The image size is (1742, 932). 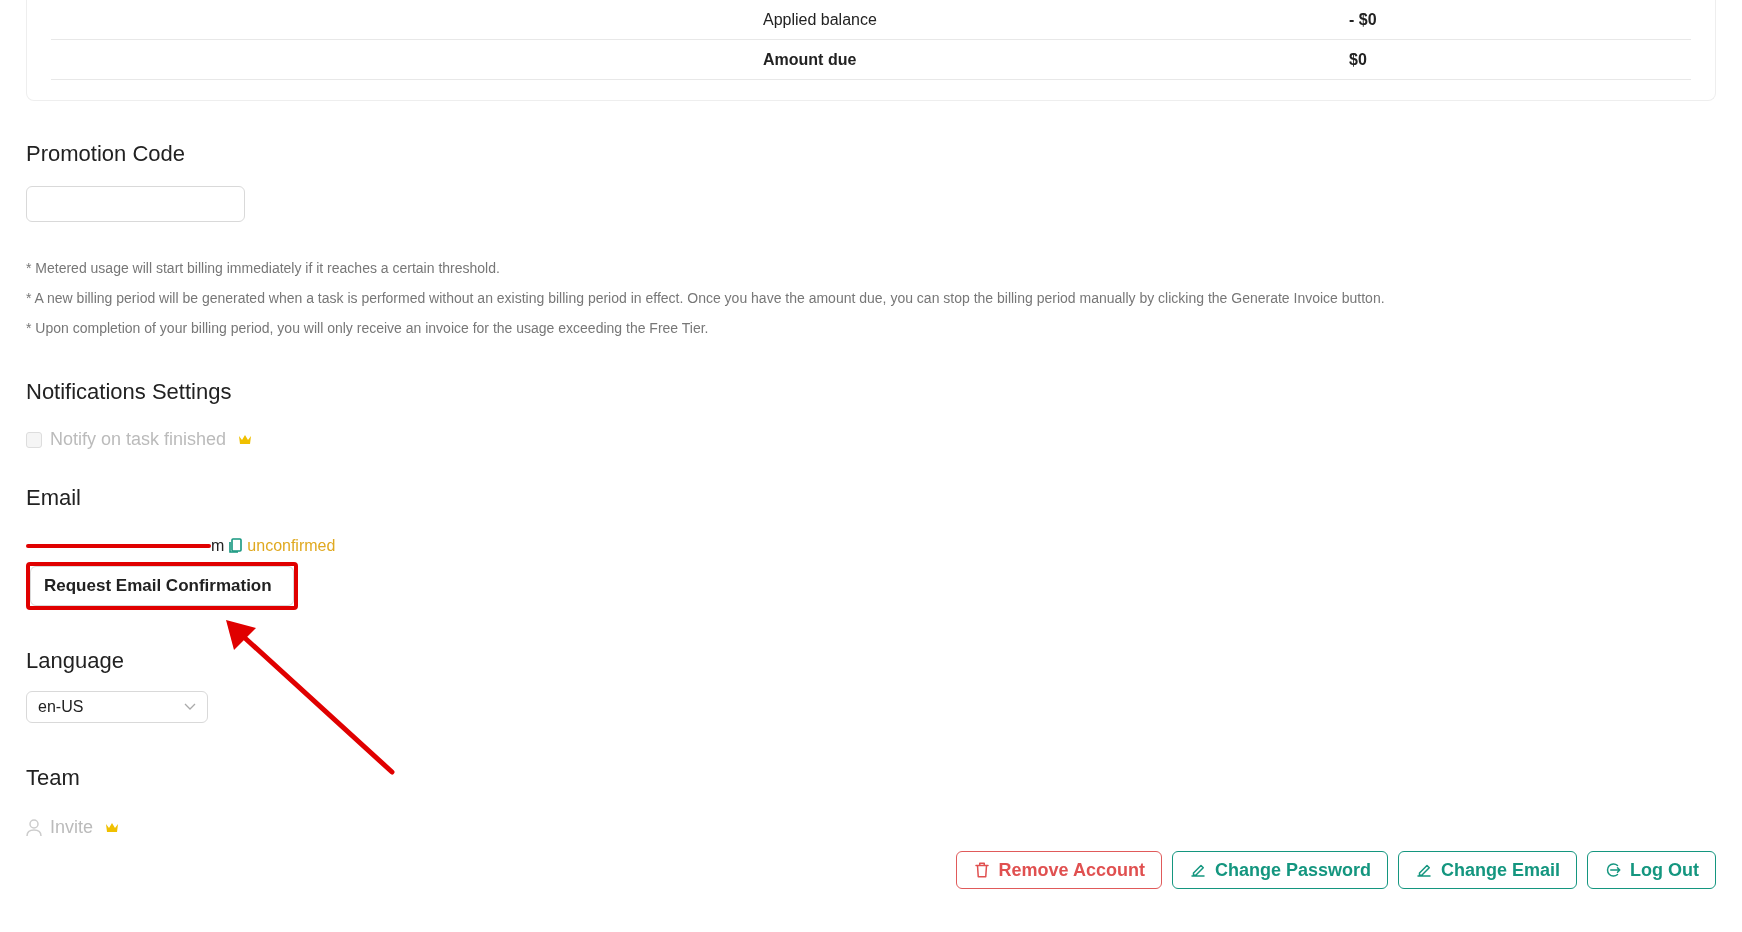 I want to click on billing-note: * A new billing period will be generated when a task is performed without an existing billing period in effect. Once you have the amount due, you can stop the billing period manually by clicking the Generate Invoice button., so click(x=706, y=298).